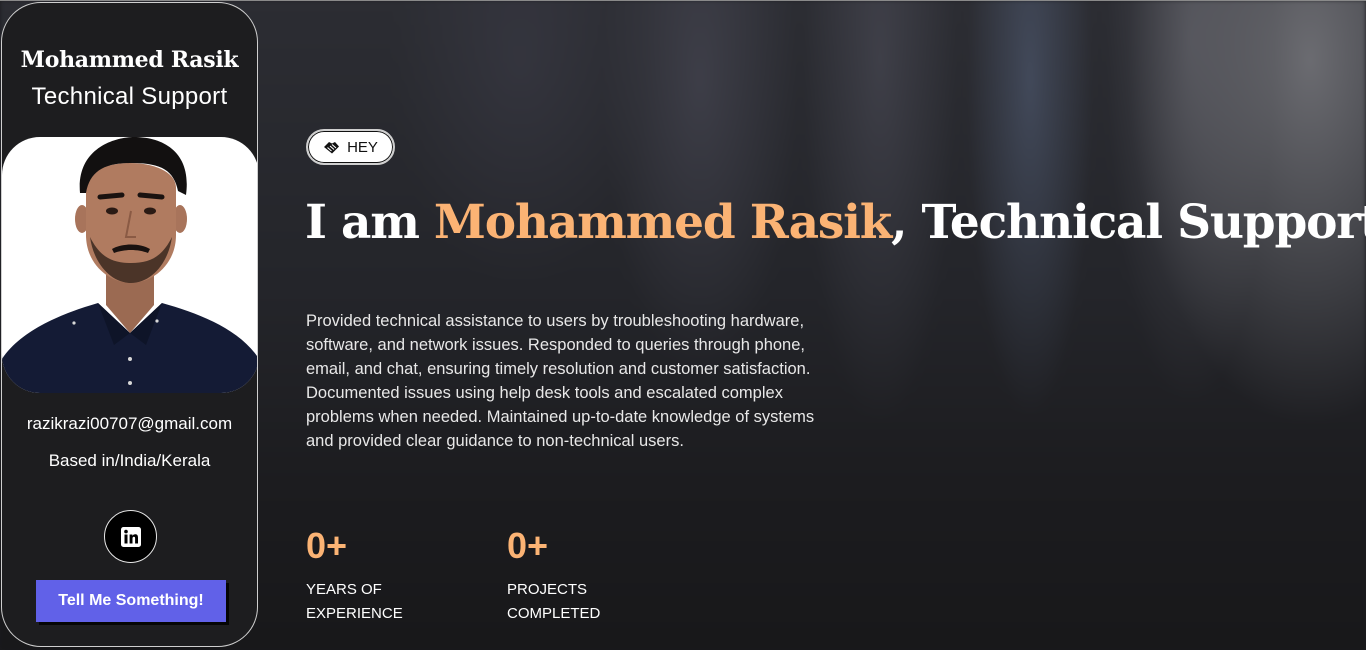  What do you see at coordinates (354, 613) in the screenshot?
I see `stat-years-label-line2: EXPERIENCE` at bounding box center [354, 613].